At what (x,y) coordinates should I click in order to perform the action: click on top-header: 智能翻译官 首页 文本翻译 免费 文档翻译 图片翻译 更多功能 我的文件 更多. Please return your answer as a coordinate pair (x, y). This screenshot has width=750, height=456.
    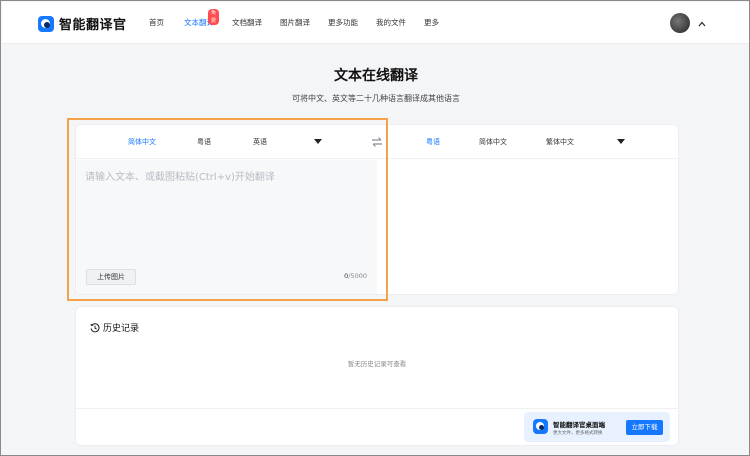
    Looking at the image, I should click on (375, 23).